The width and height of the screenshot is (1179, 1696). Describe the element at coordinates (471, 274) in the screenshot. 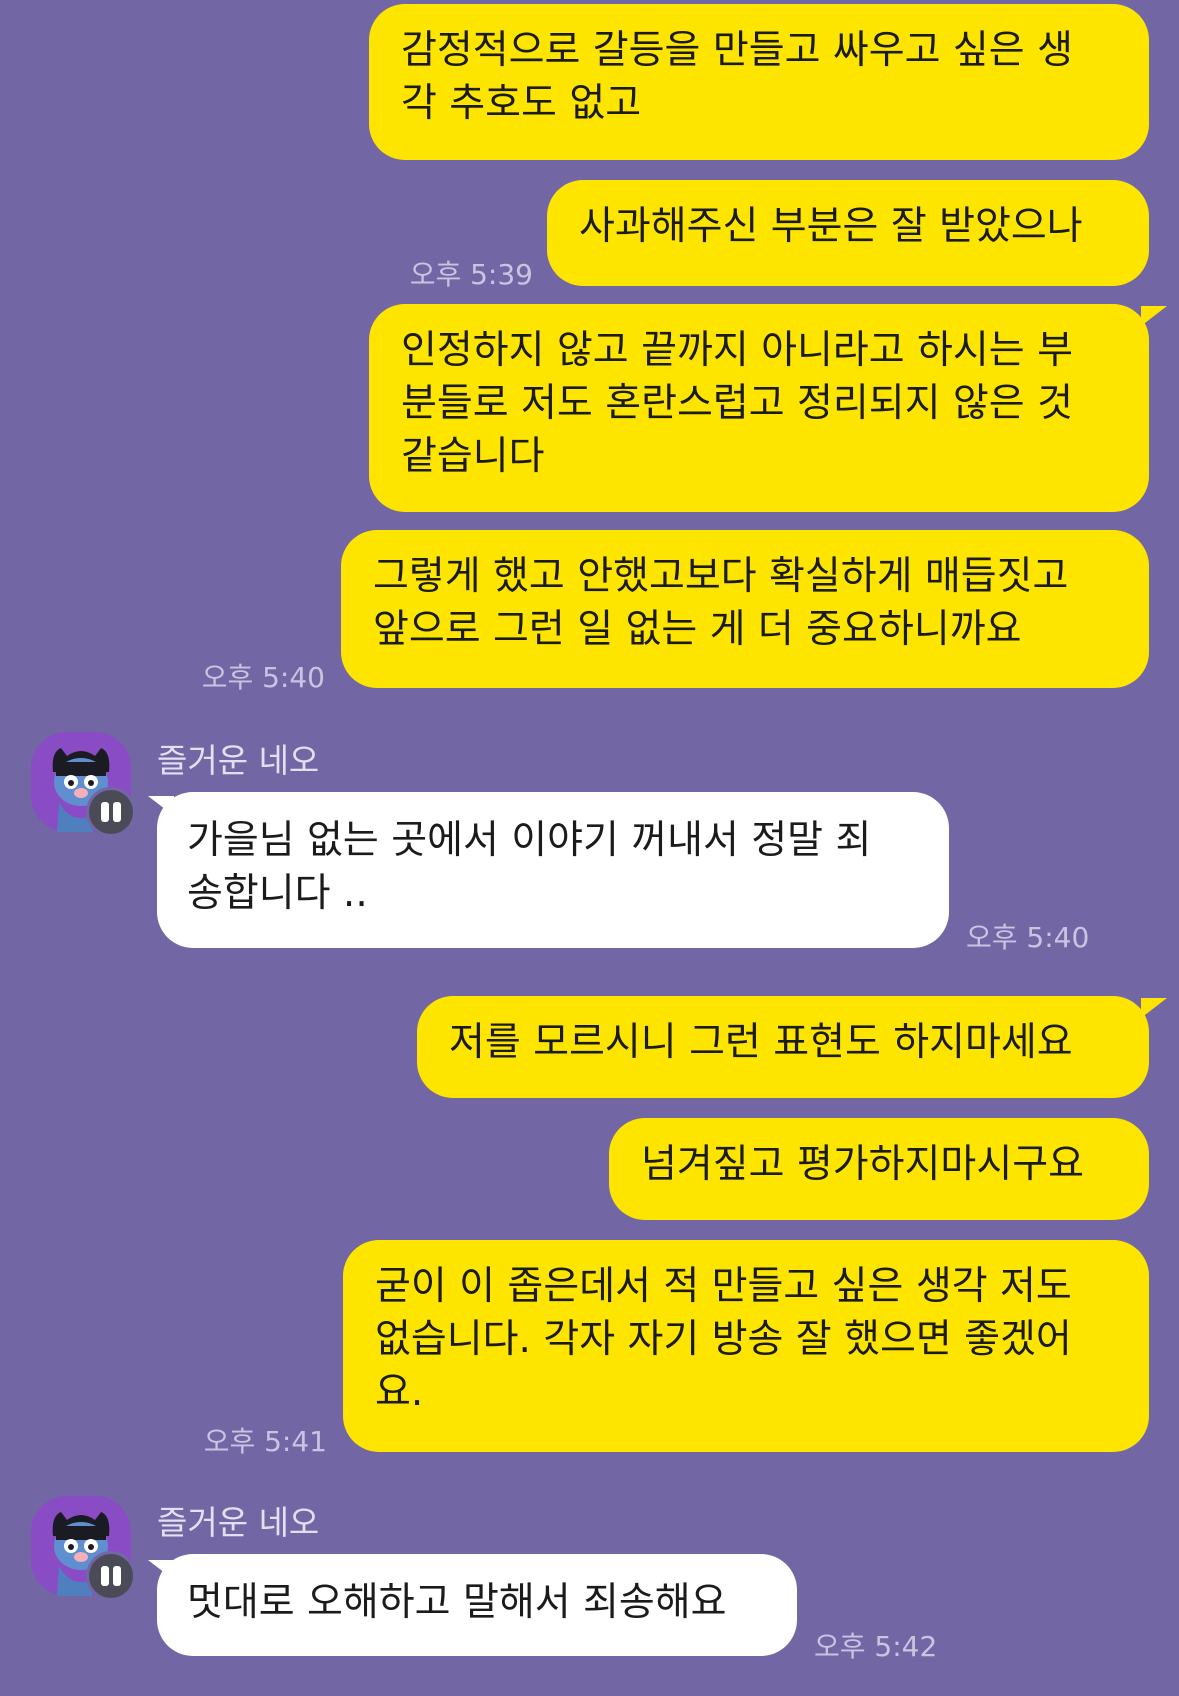

I see `message-timestamp: 오후 5:39` at that location.